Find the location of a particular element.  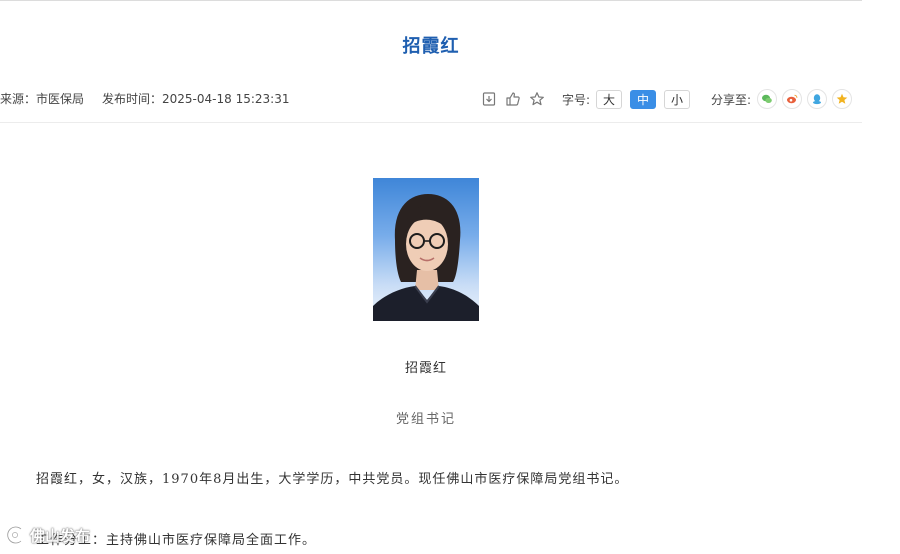

article-publish-time: 发布时间：2025-04-18 15:23:31 is located at coordinates (196, 99).